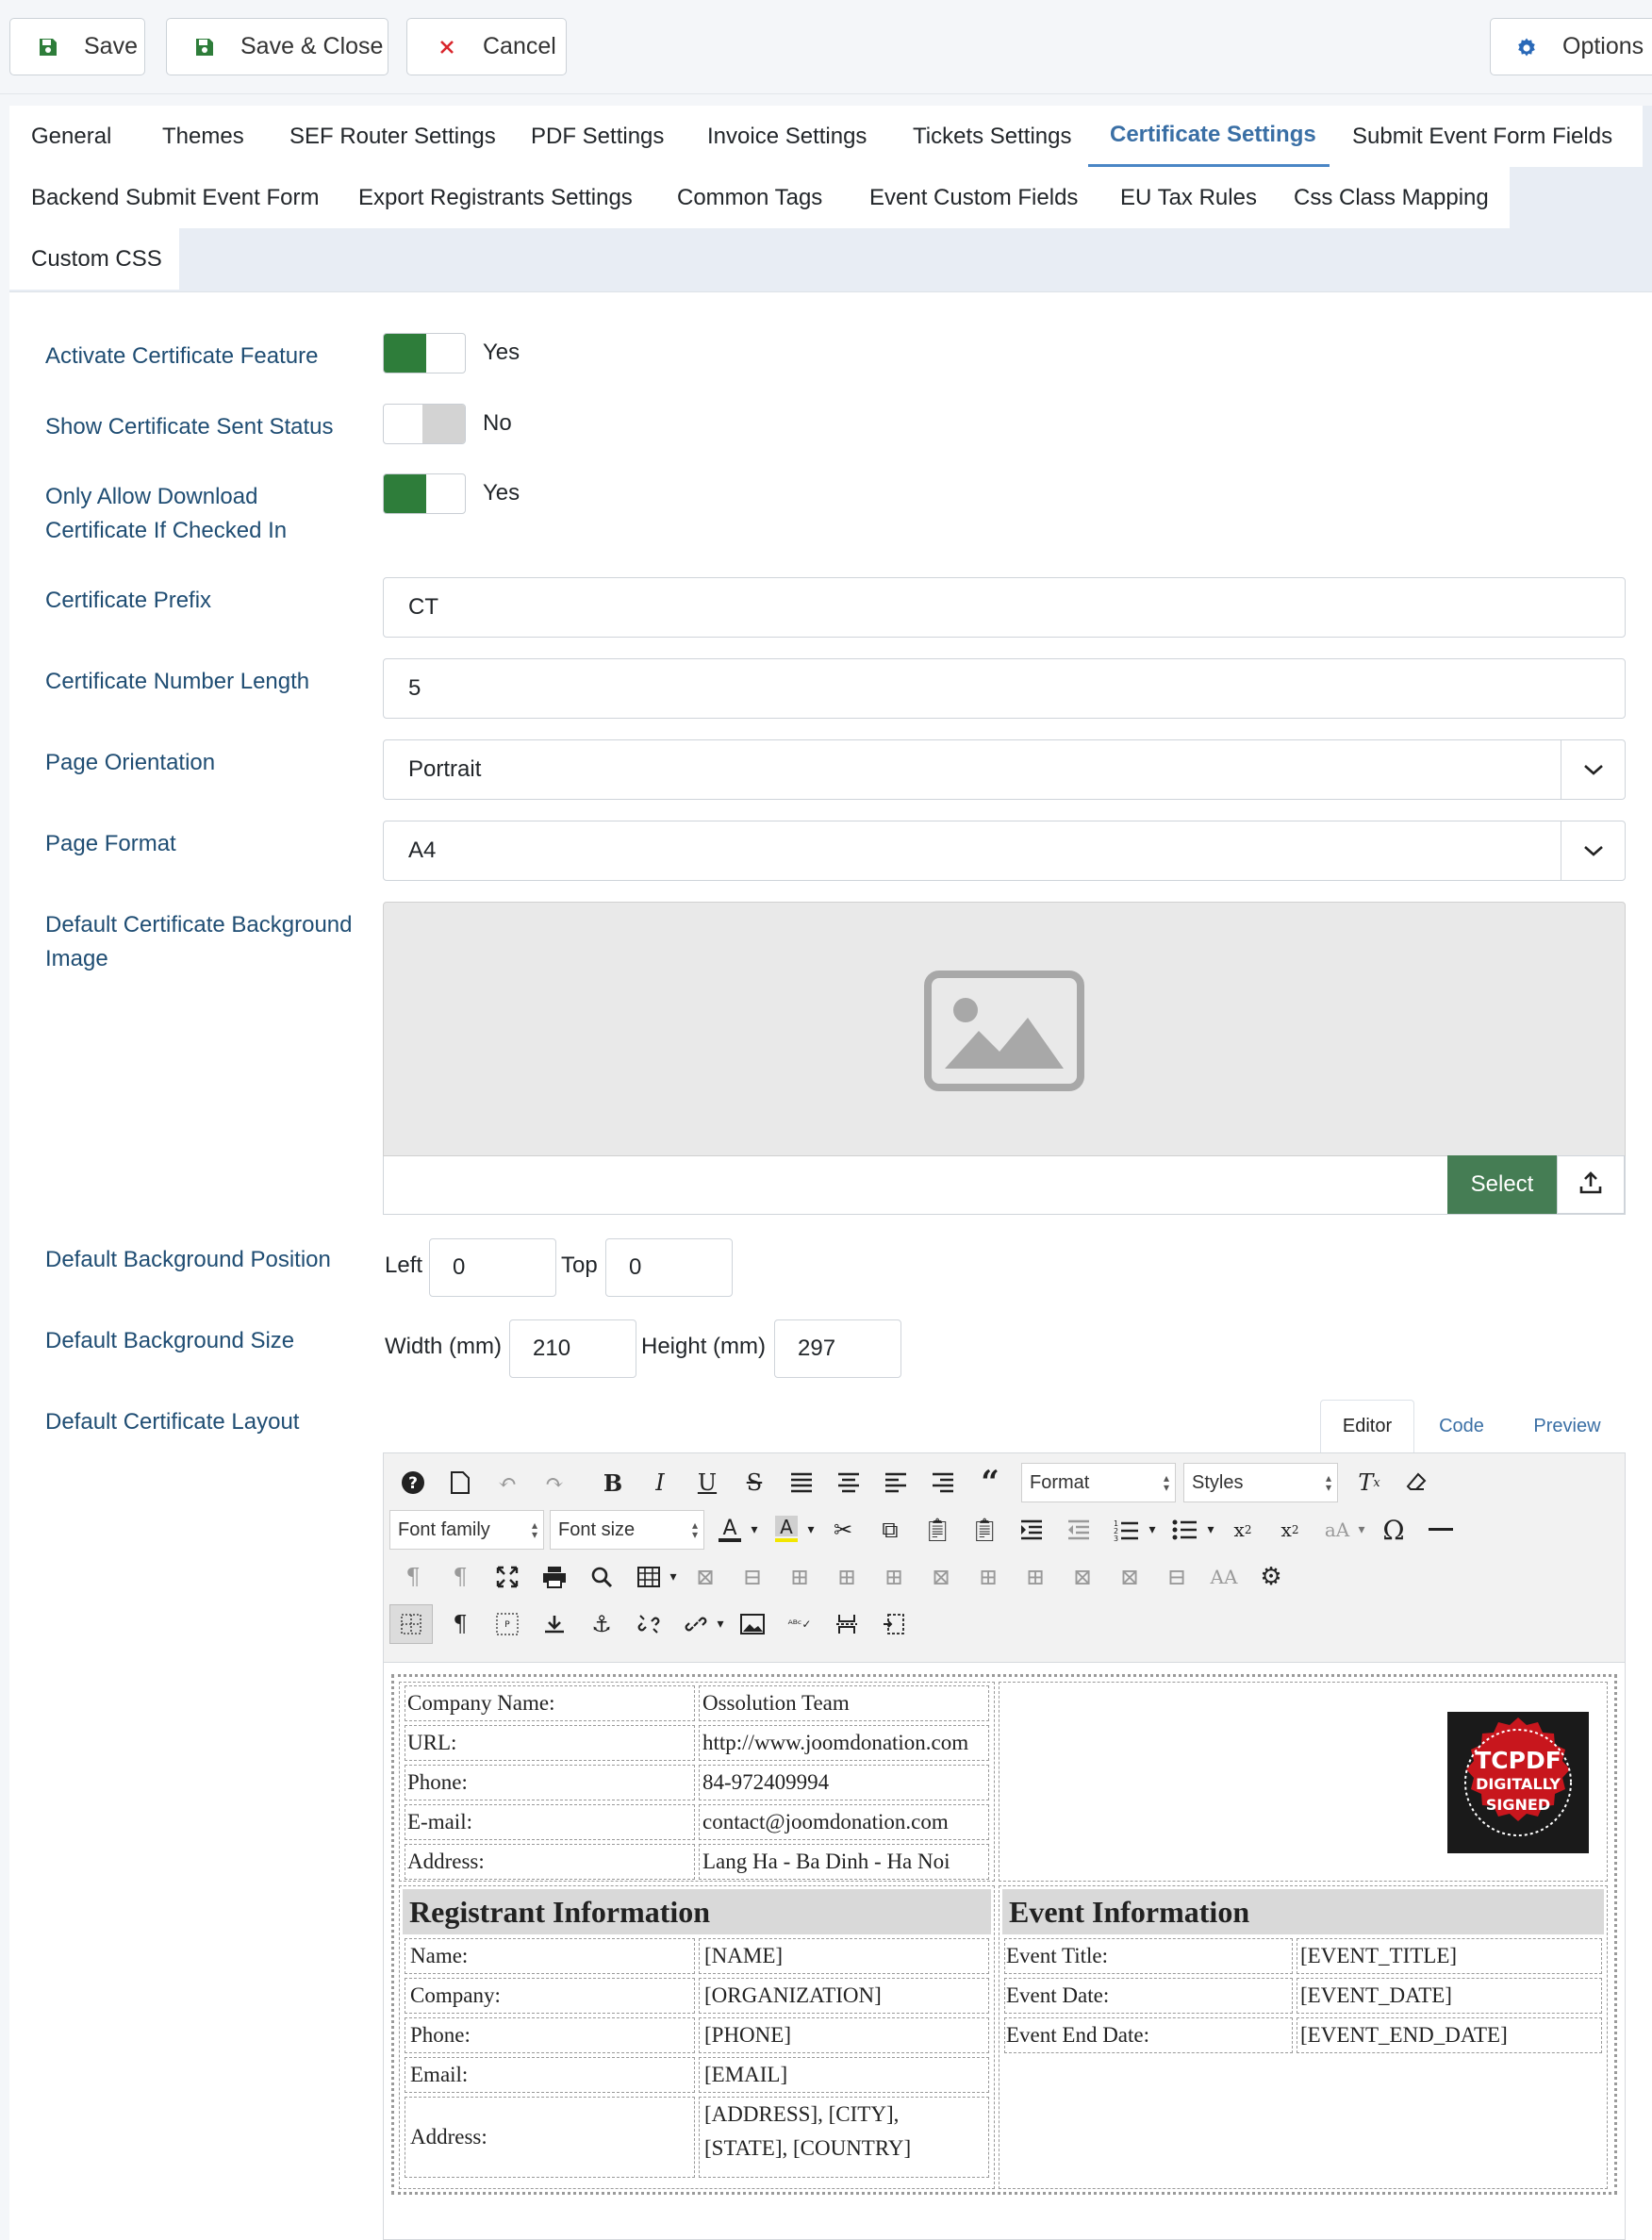  I want to click on tab-event-custom-fields: Event Custom Fields, so click(970, 198).